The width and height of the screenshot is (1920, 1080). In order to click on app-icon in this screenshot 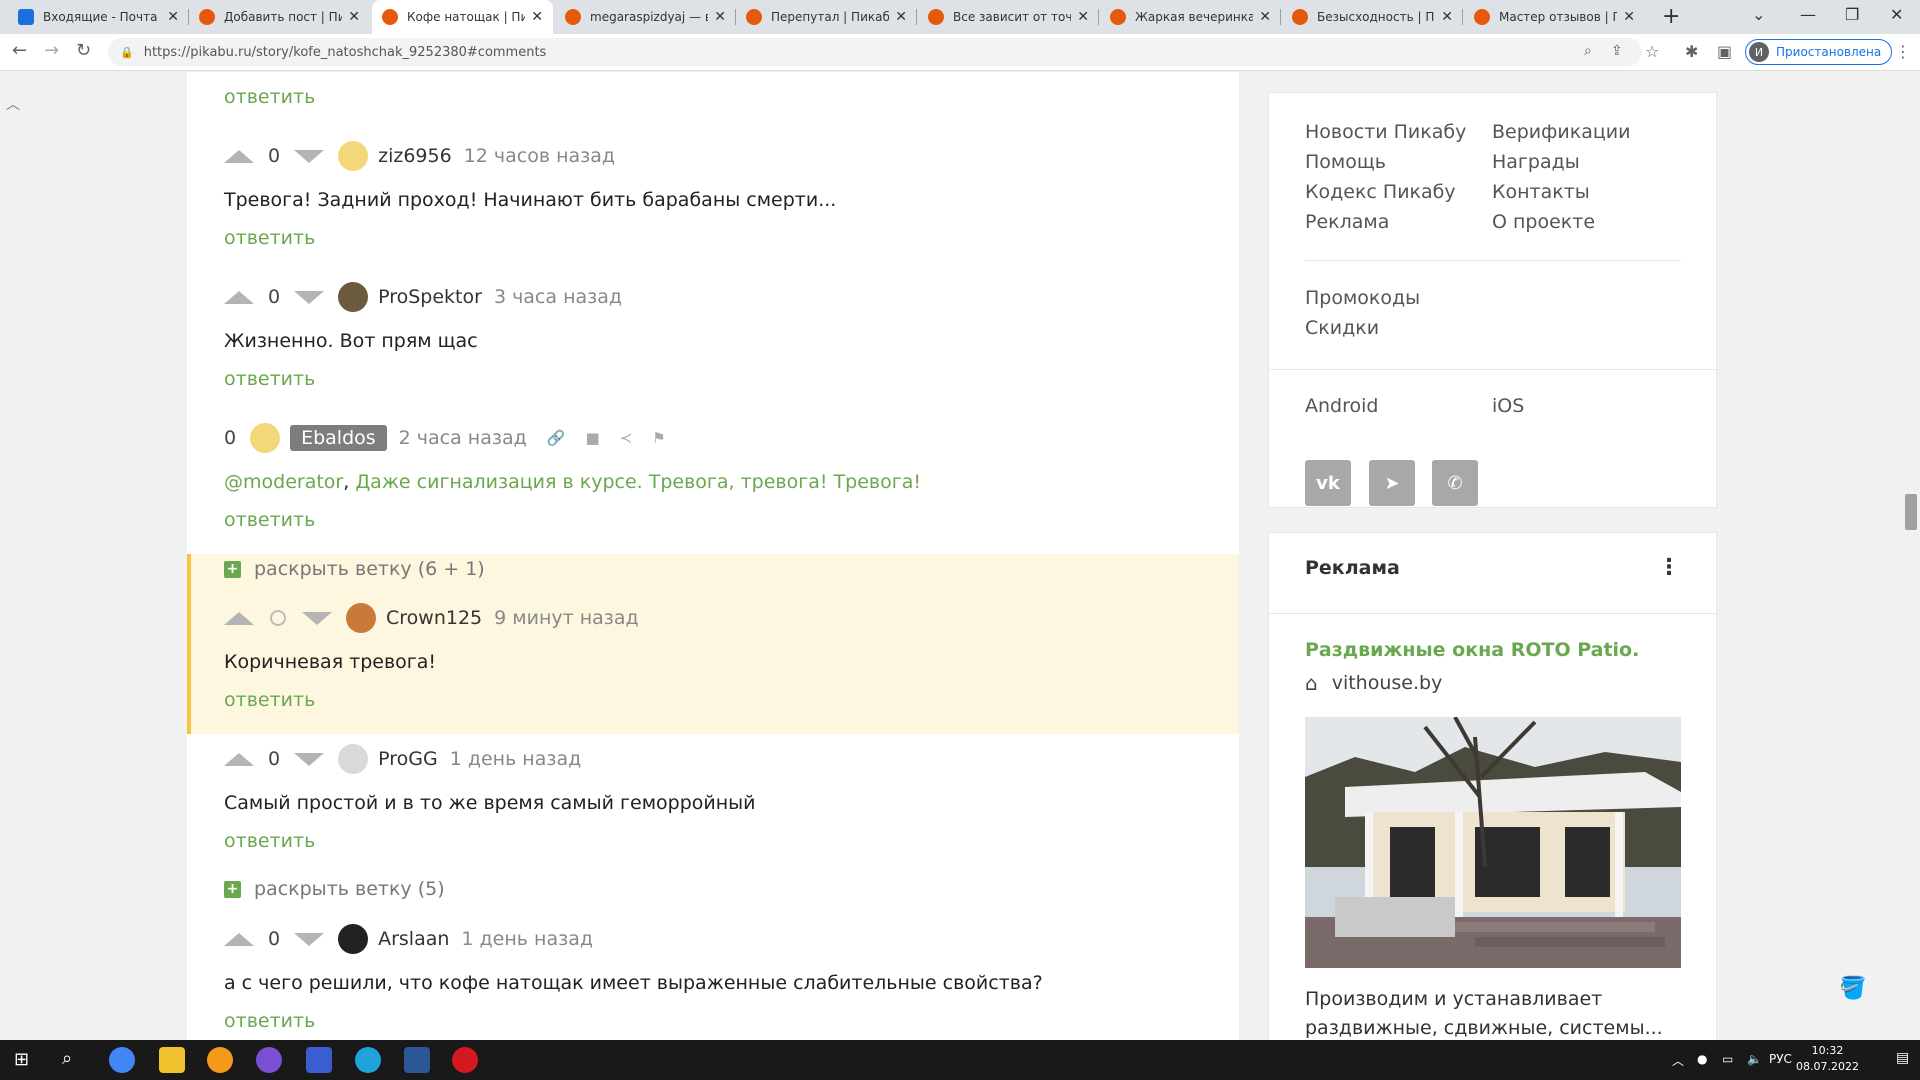, I will do `click(220, 1060)`.